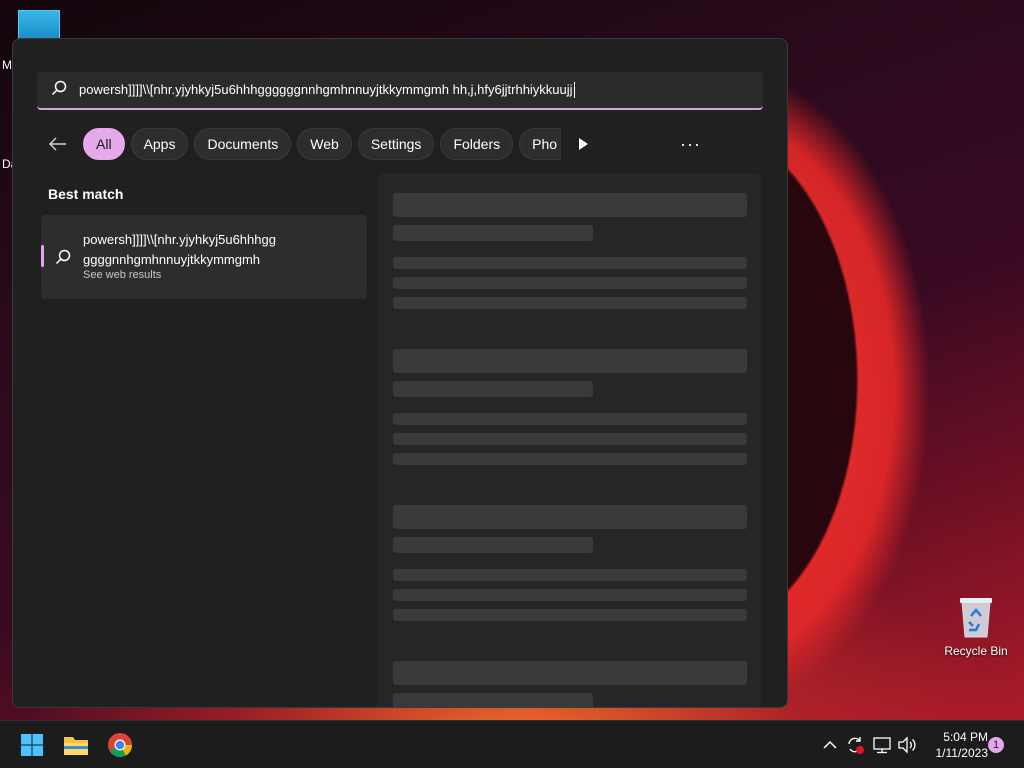 Image resolution: width=1024 pixels, height=768 pixels. What do you see at coordinates (976, 617) in the screenshot?
I see `recycle-bin-icon` at bounding box center [976, 617].